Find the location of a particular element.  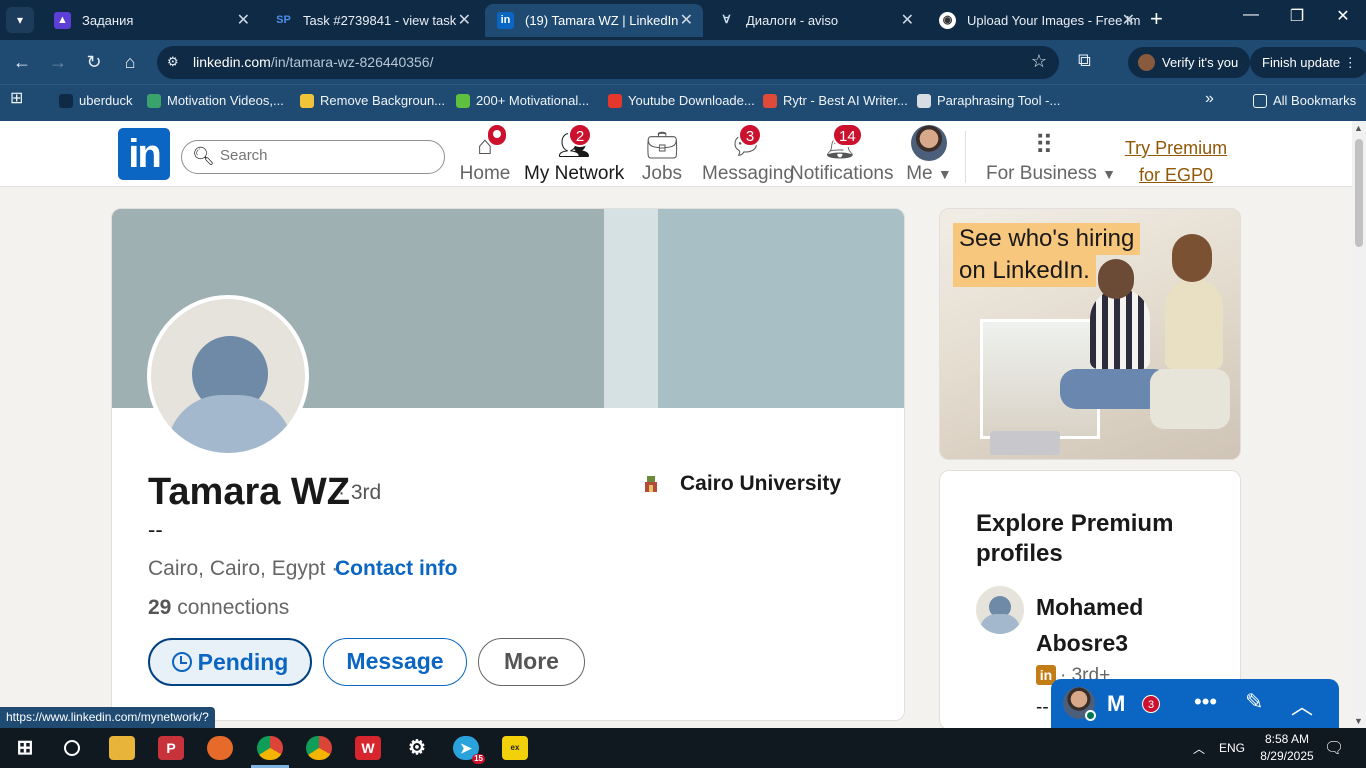

briefcase-icon: 💼︎ is located at coordinates (662, 145).